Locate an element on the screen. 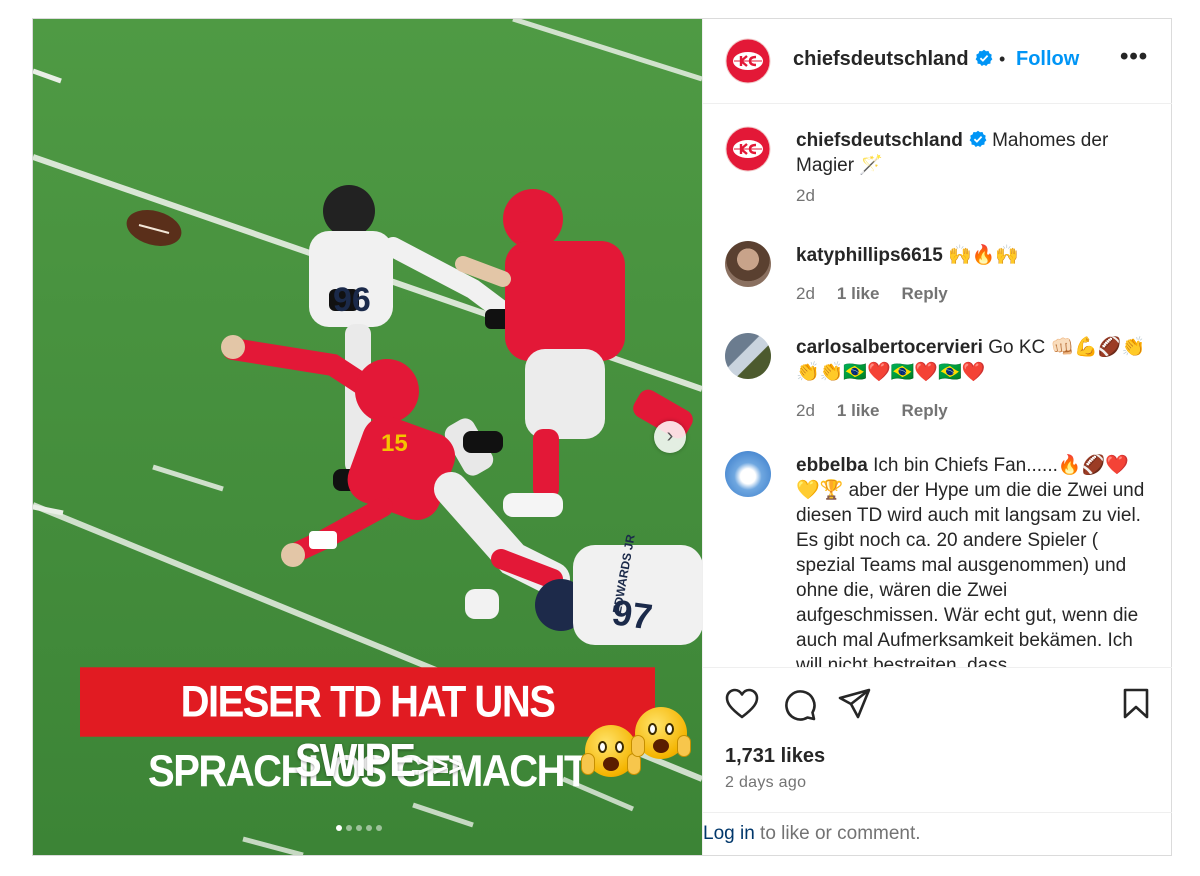 The height and width of the screenshot is (876, 1200). likes-count: 1,731 likes is located at coordinates (775, 756).